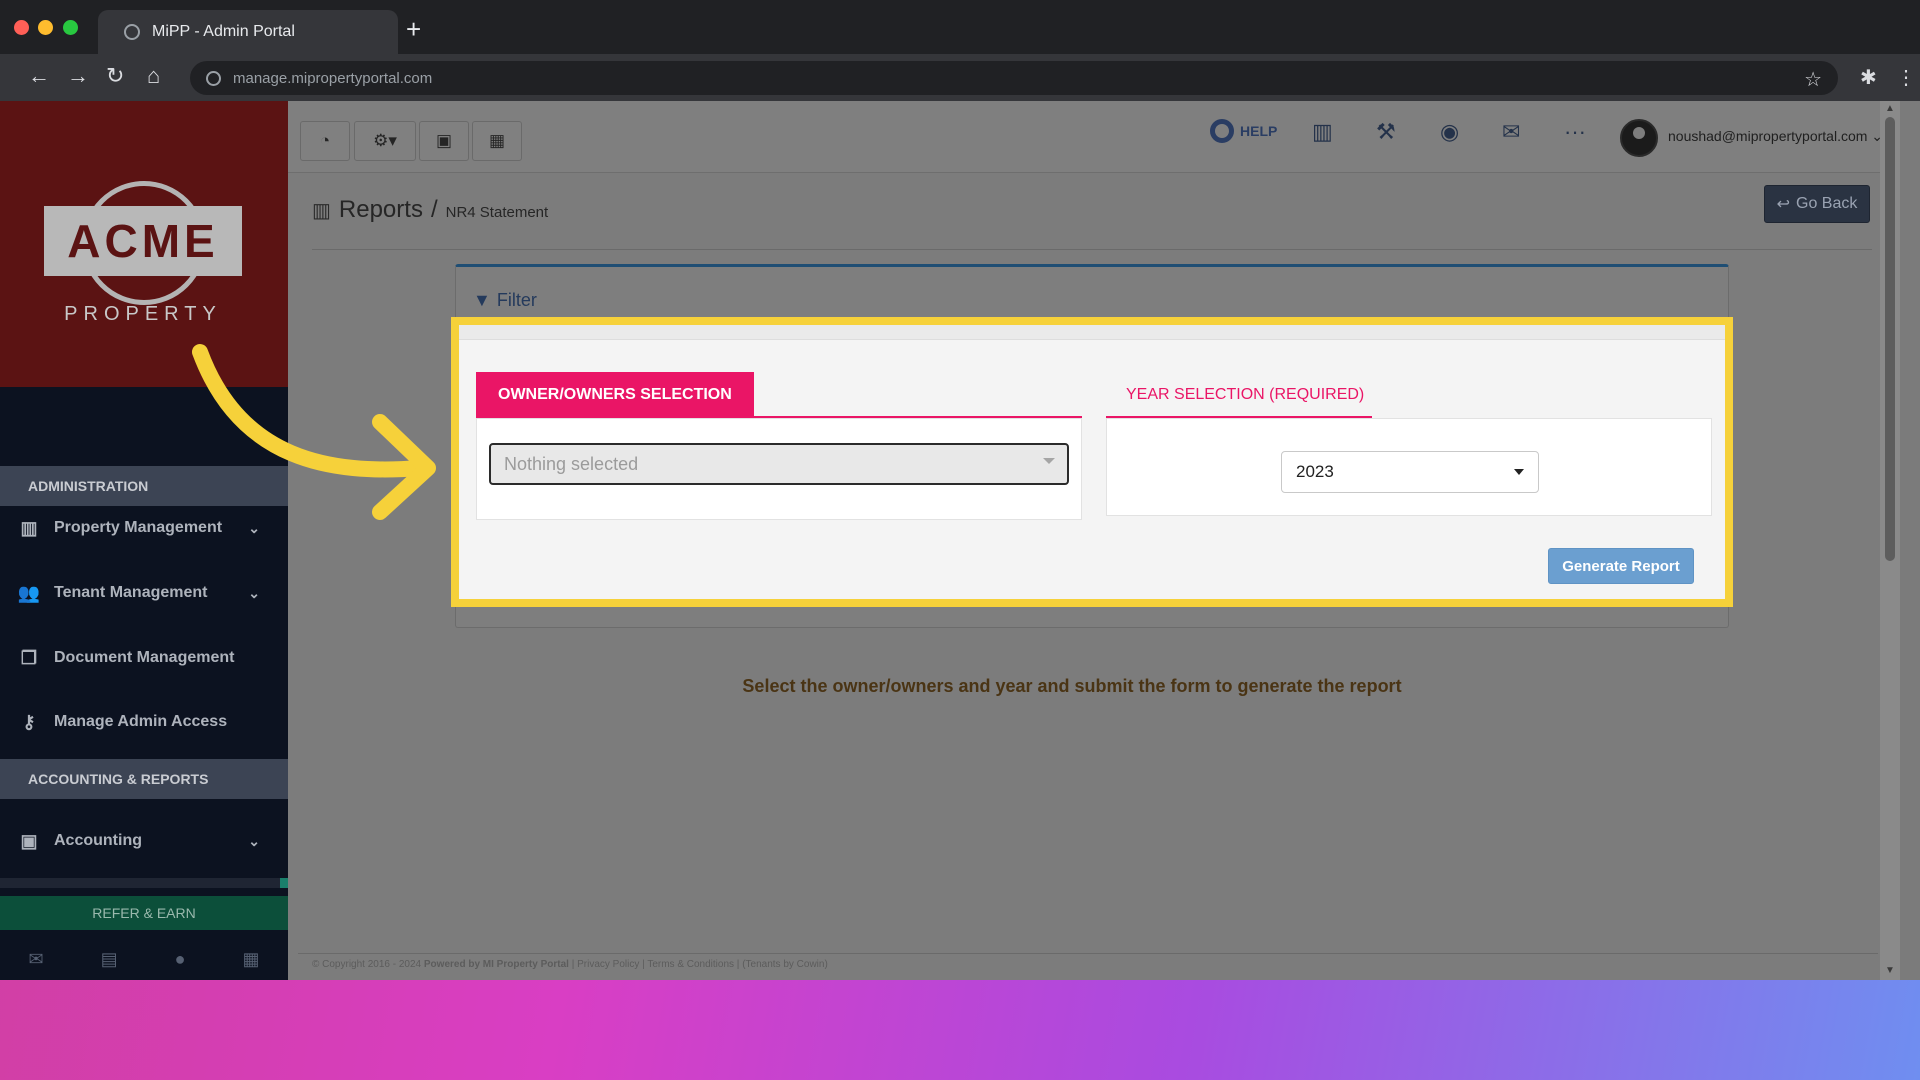 The width and height of the screenshot is (1920, 1080). What do you see at coordinates (430, 210) in the screenshot?
I see `breadcrumb: ▥ Reports / NR4 Statement` at bounding box center [430, 210].